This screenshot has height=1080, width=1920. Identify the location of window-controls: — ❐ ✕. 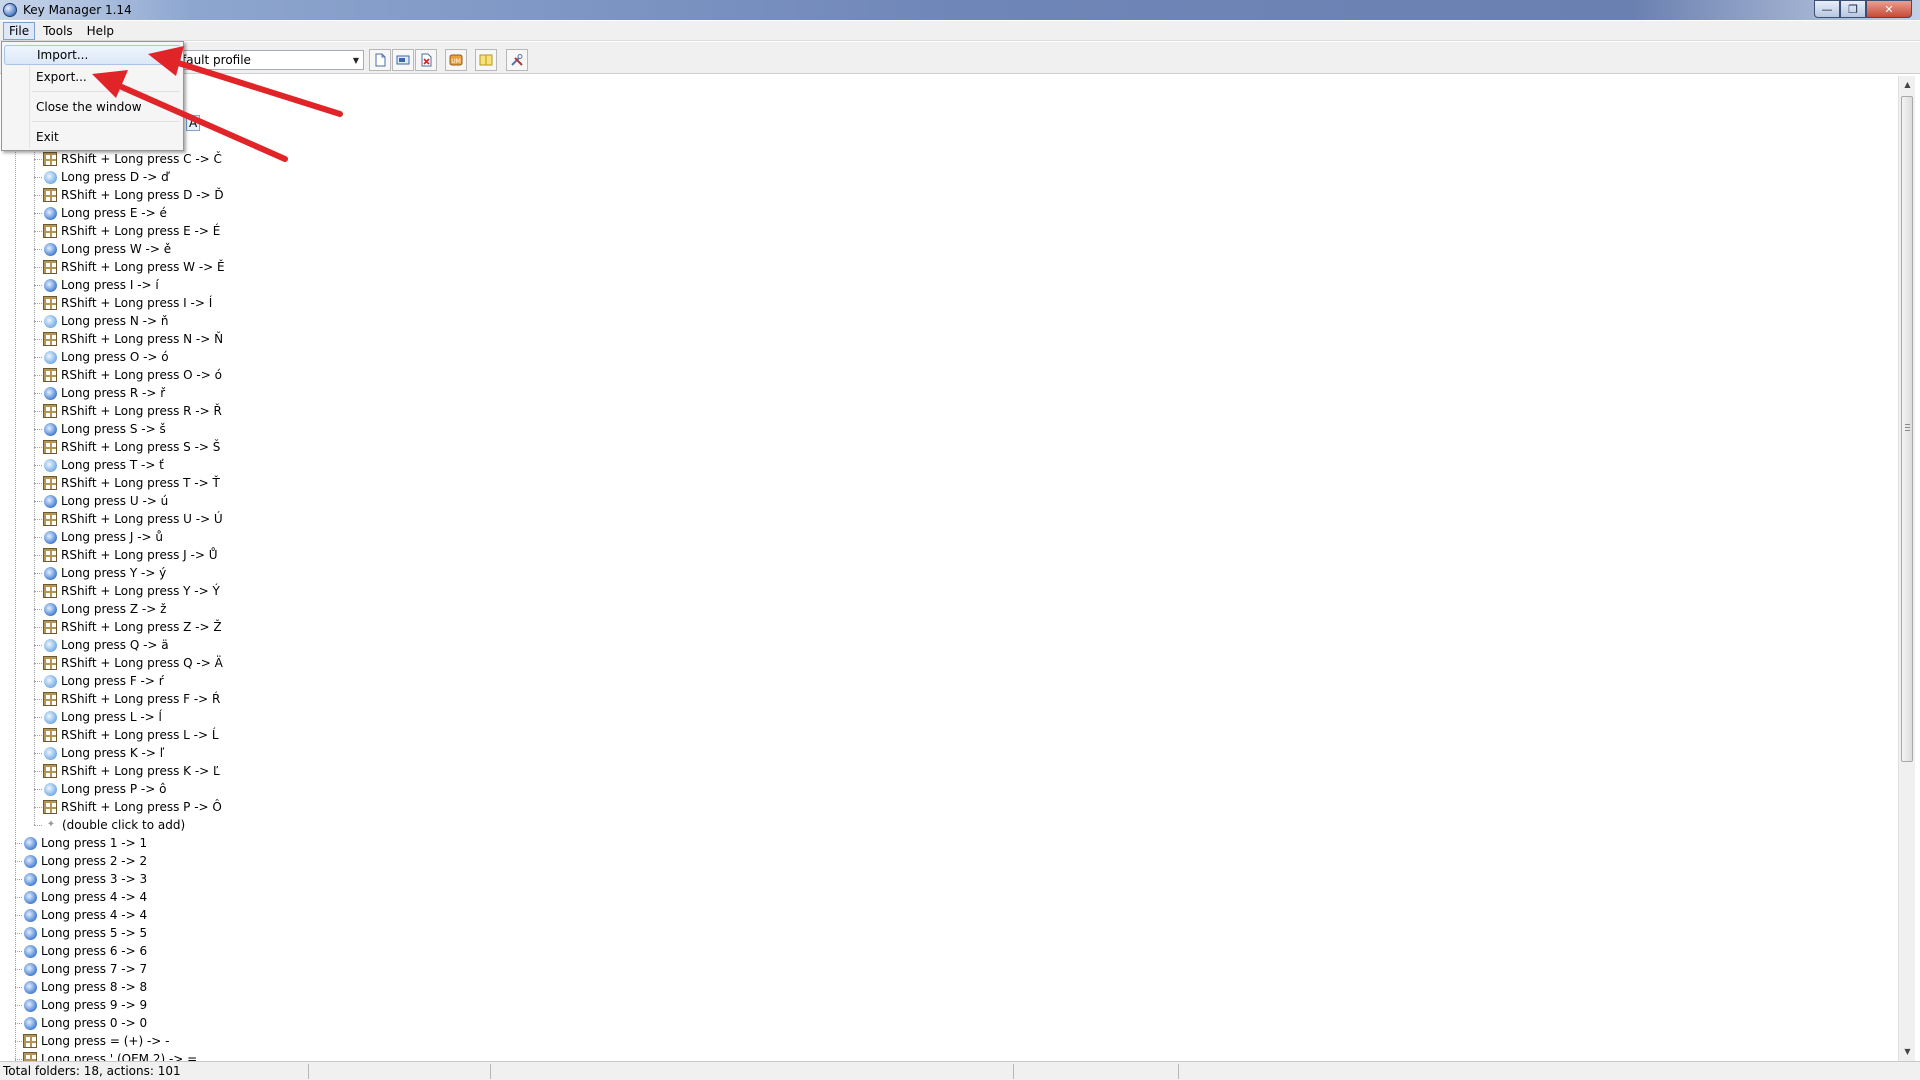
(1863, 9).